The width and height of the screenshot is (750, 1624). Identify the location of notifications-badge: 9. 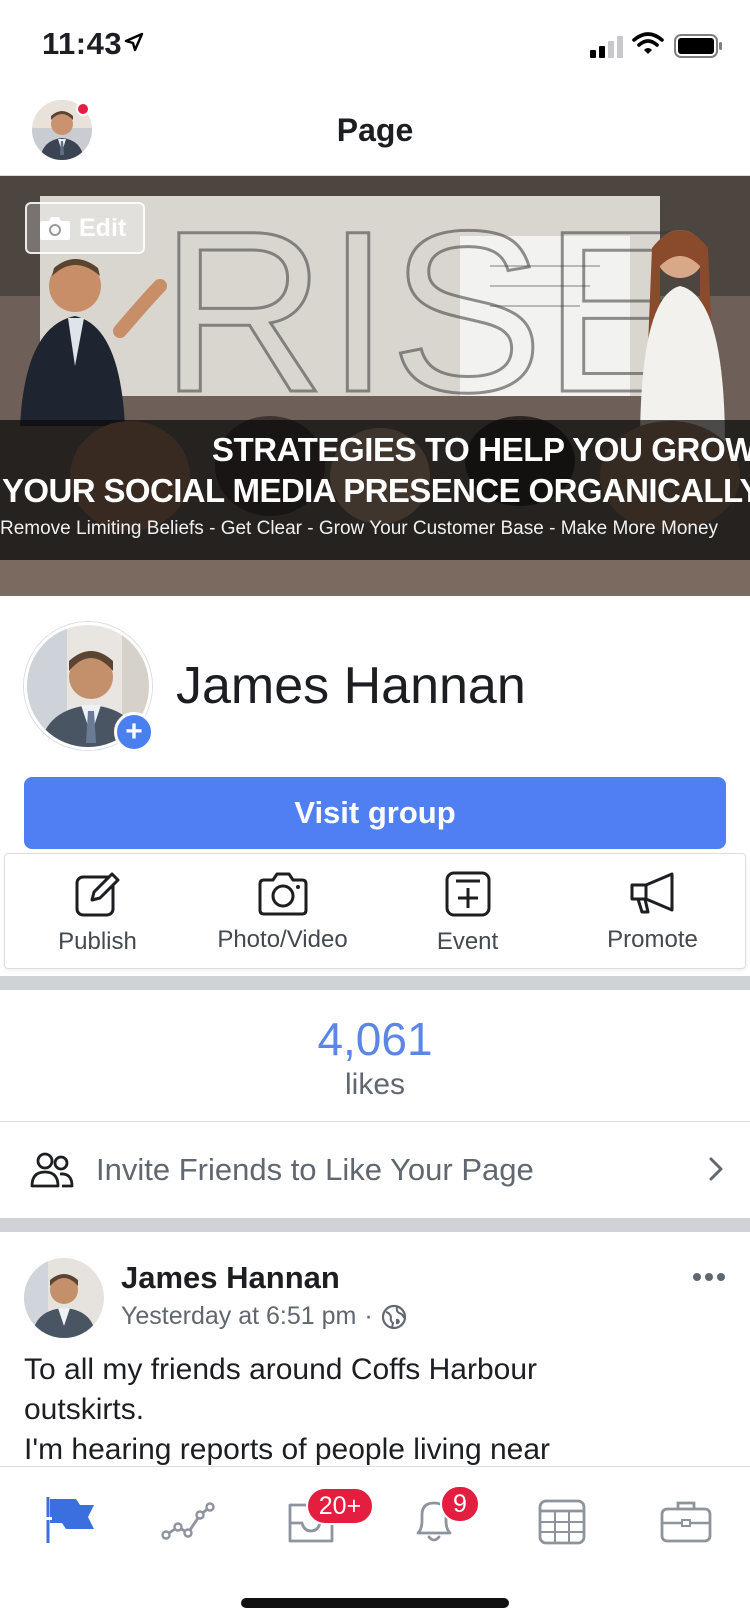
(460, 1504).